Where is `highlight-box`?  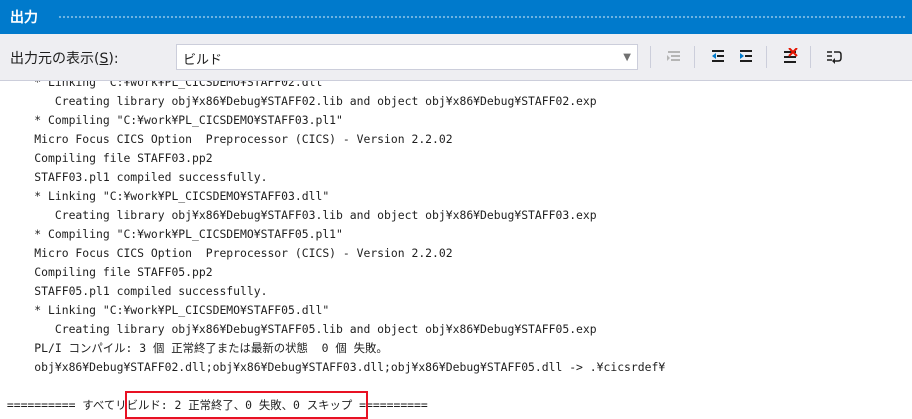 highlight-box is located at coordinates (246, 405).